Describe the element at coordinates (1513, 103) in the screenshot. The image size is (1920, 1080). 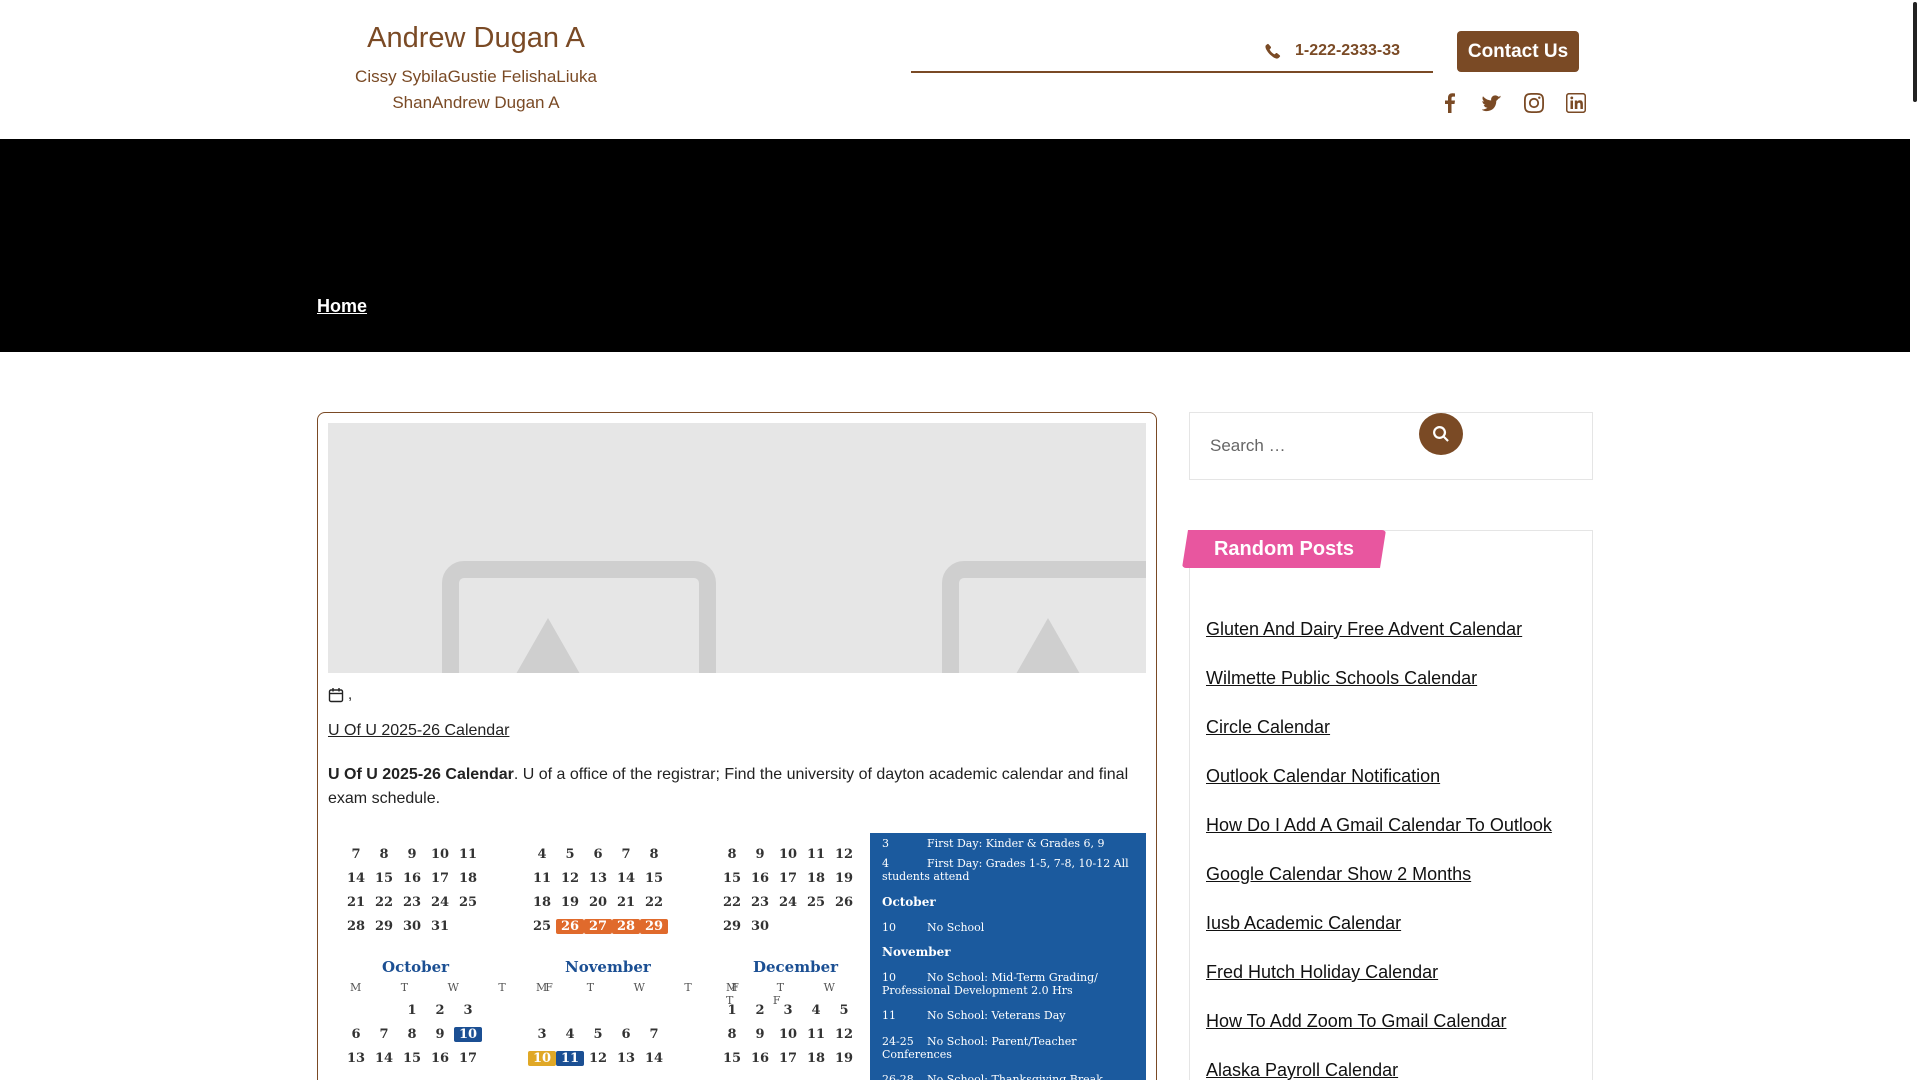
I see `social-links` at that location.